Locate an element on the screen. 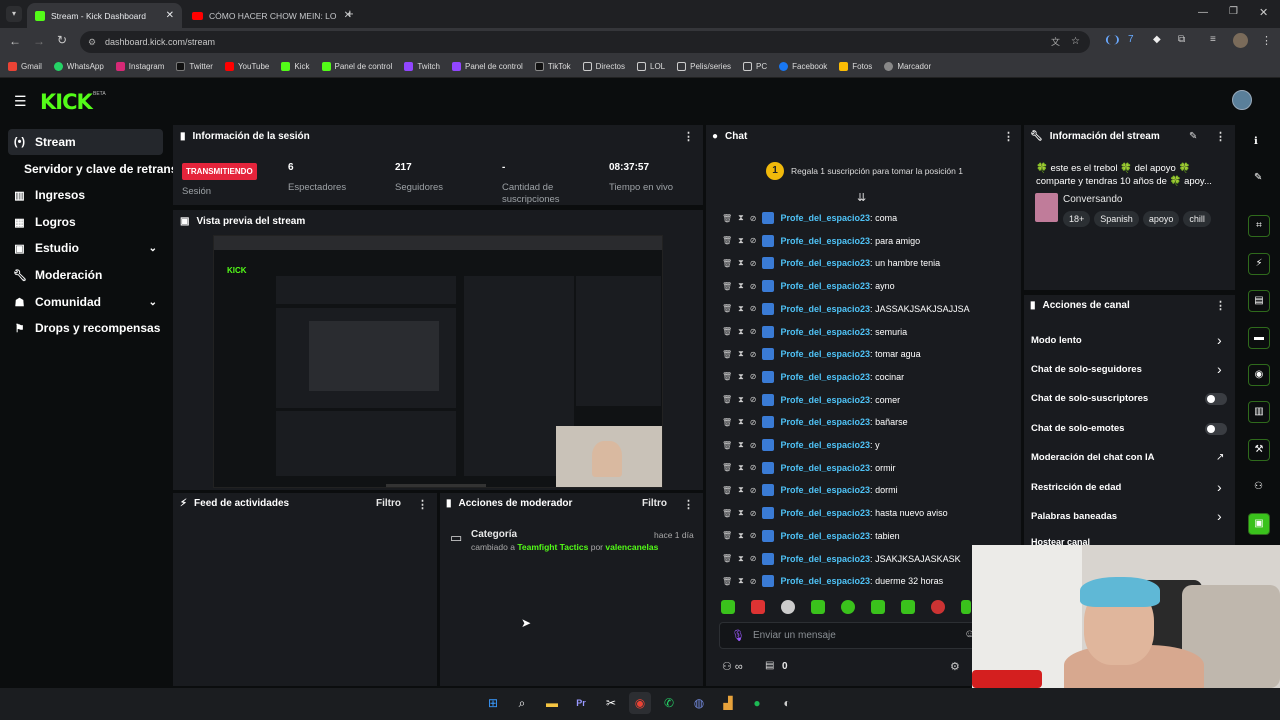 The image size is (1280, 720). chat-message: 🗑︎ ⧗ ⊘ Profe_del_espacio23: tabien is located at coordinates (811, 535).